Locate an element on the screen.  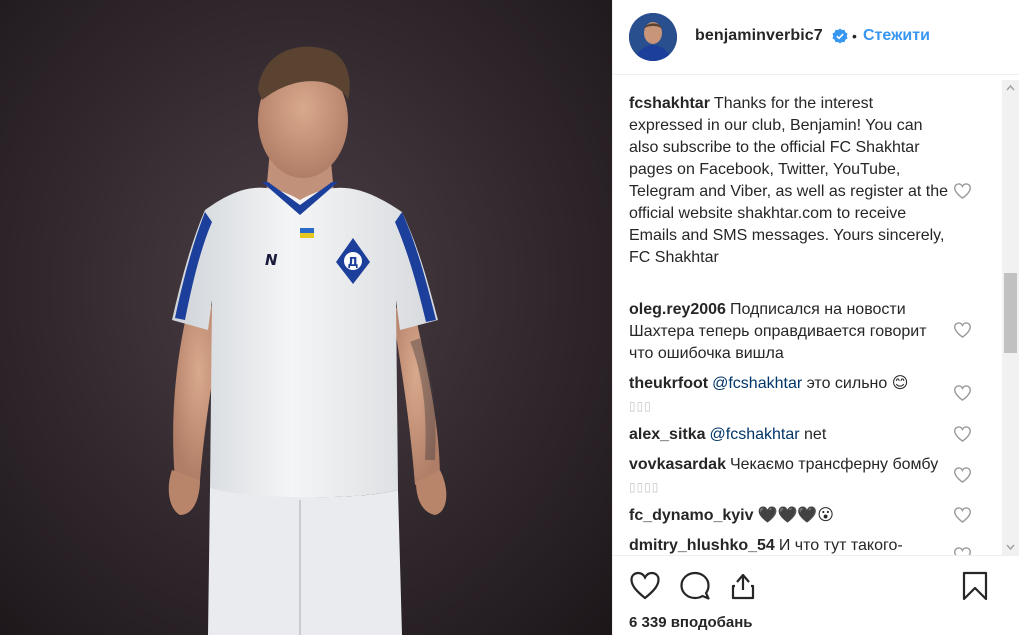
likes-count: 6 339 вподобань is located at coordinates (691, 622).